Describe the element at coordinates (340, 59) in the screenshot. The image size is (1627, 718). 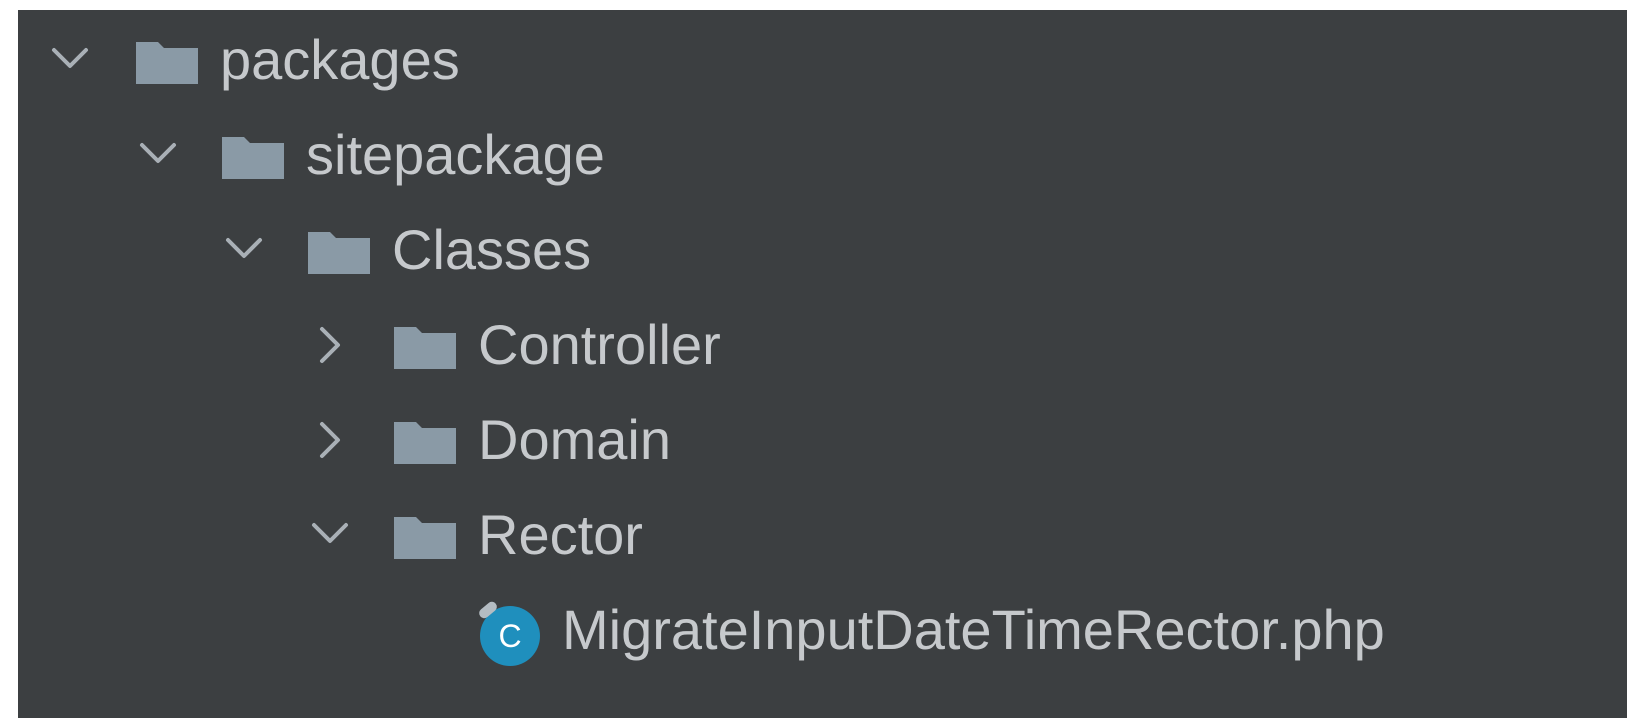
I see `tree-node-label: packages` at that location.